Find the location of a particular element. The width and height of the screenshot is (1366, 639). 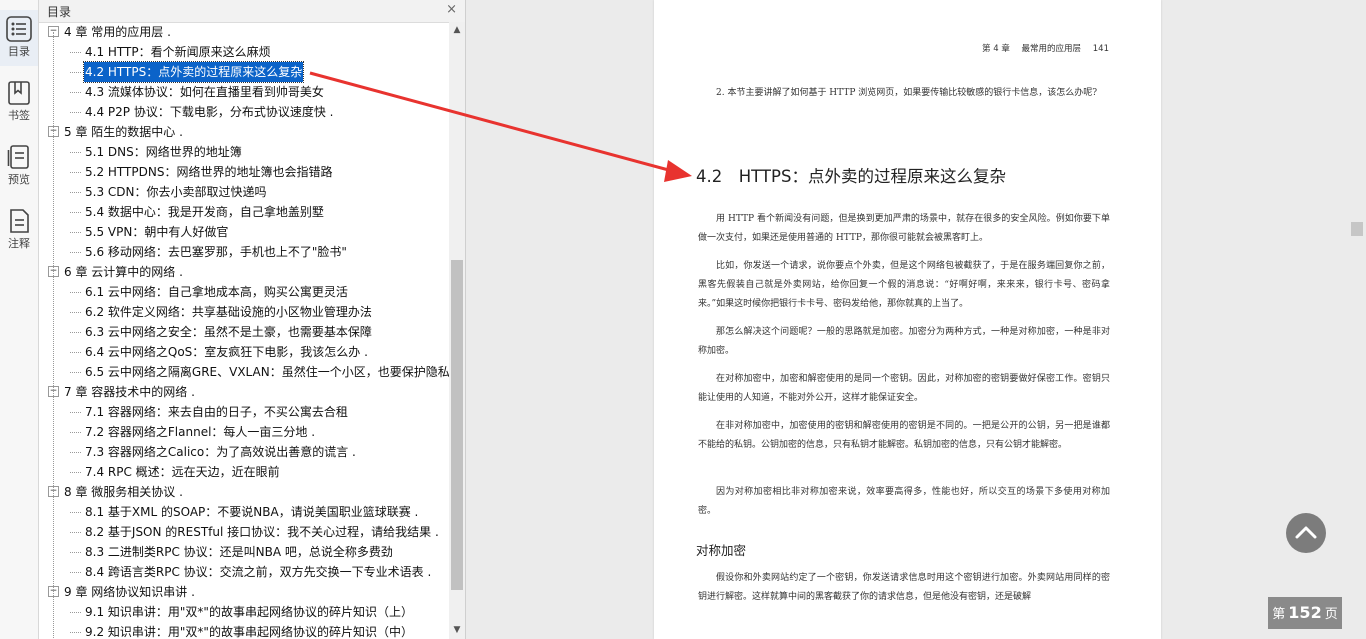

toc-section-item: 8.3 二进制类RPC 协议：还是叫NBA 吧，总说全称多费劲 is located at coordinates (231, 552).